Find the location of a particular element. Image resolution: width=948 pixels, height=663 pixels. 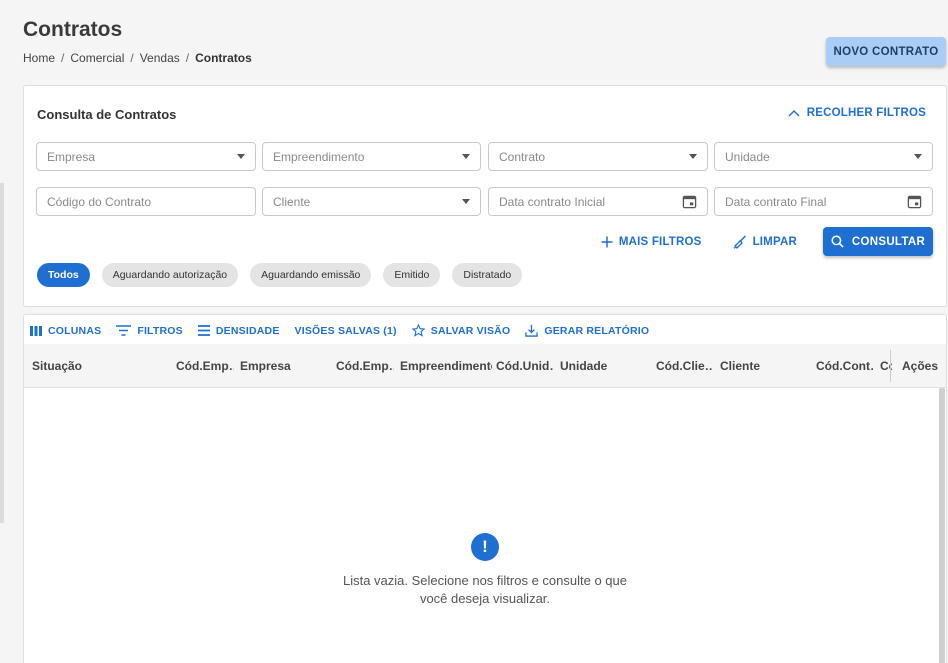

data-final-placeholder: Data contrato Final is located at coordinates (776, 201).